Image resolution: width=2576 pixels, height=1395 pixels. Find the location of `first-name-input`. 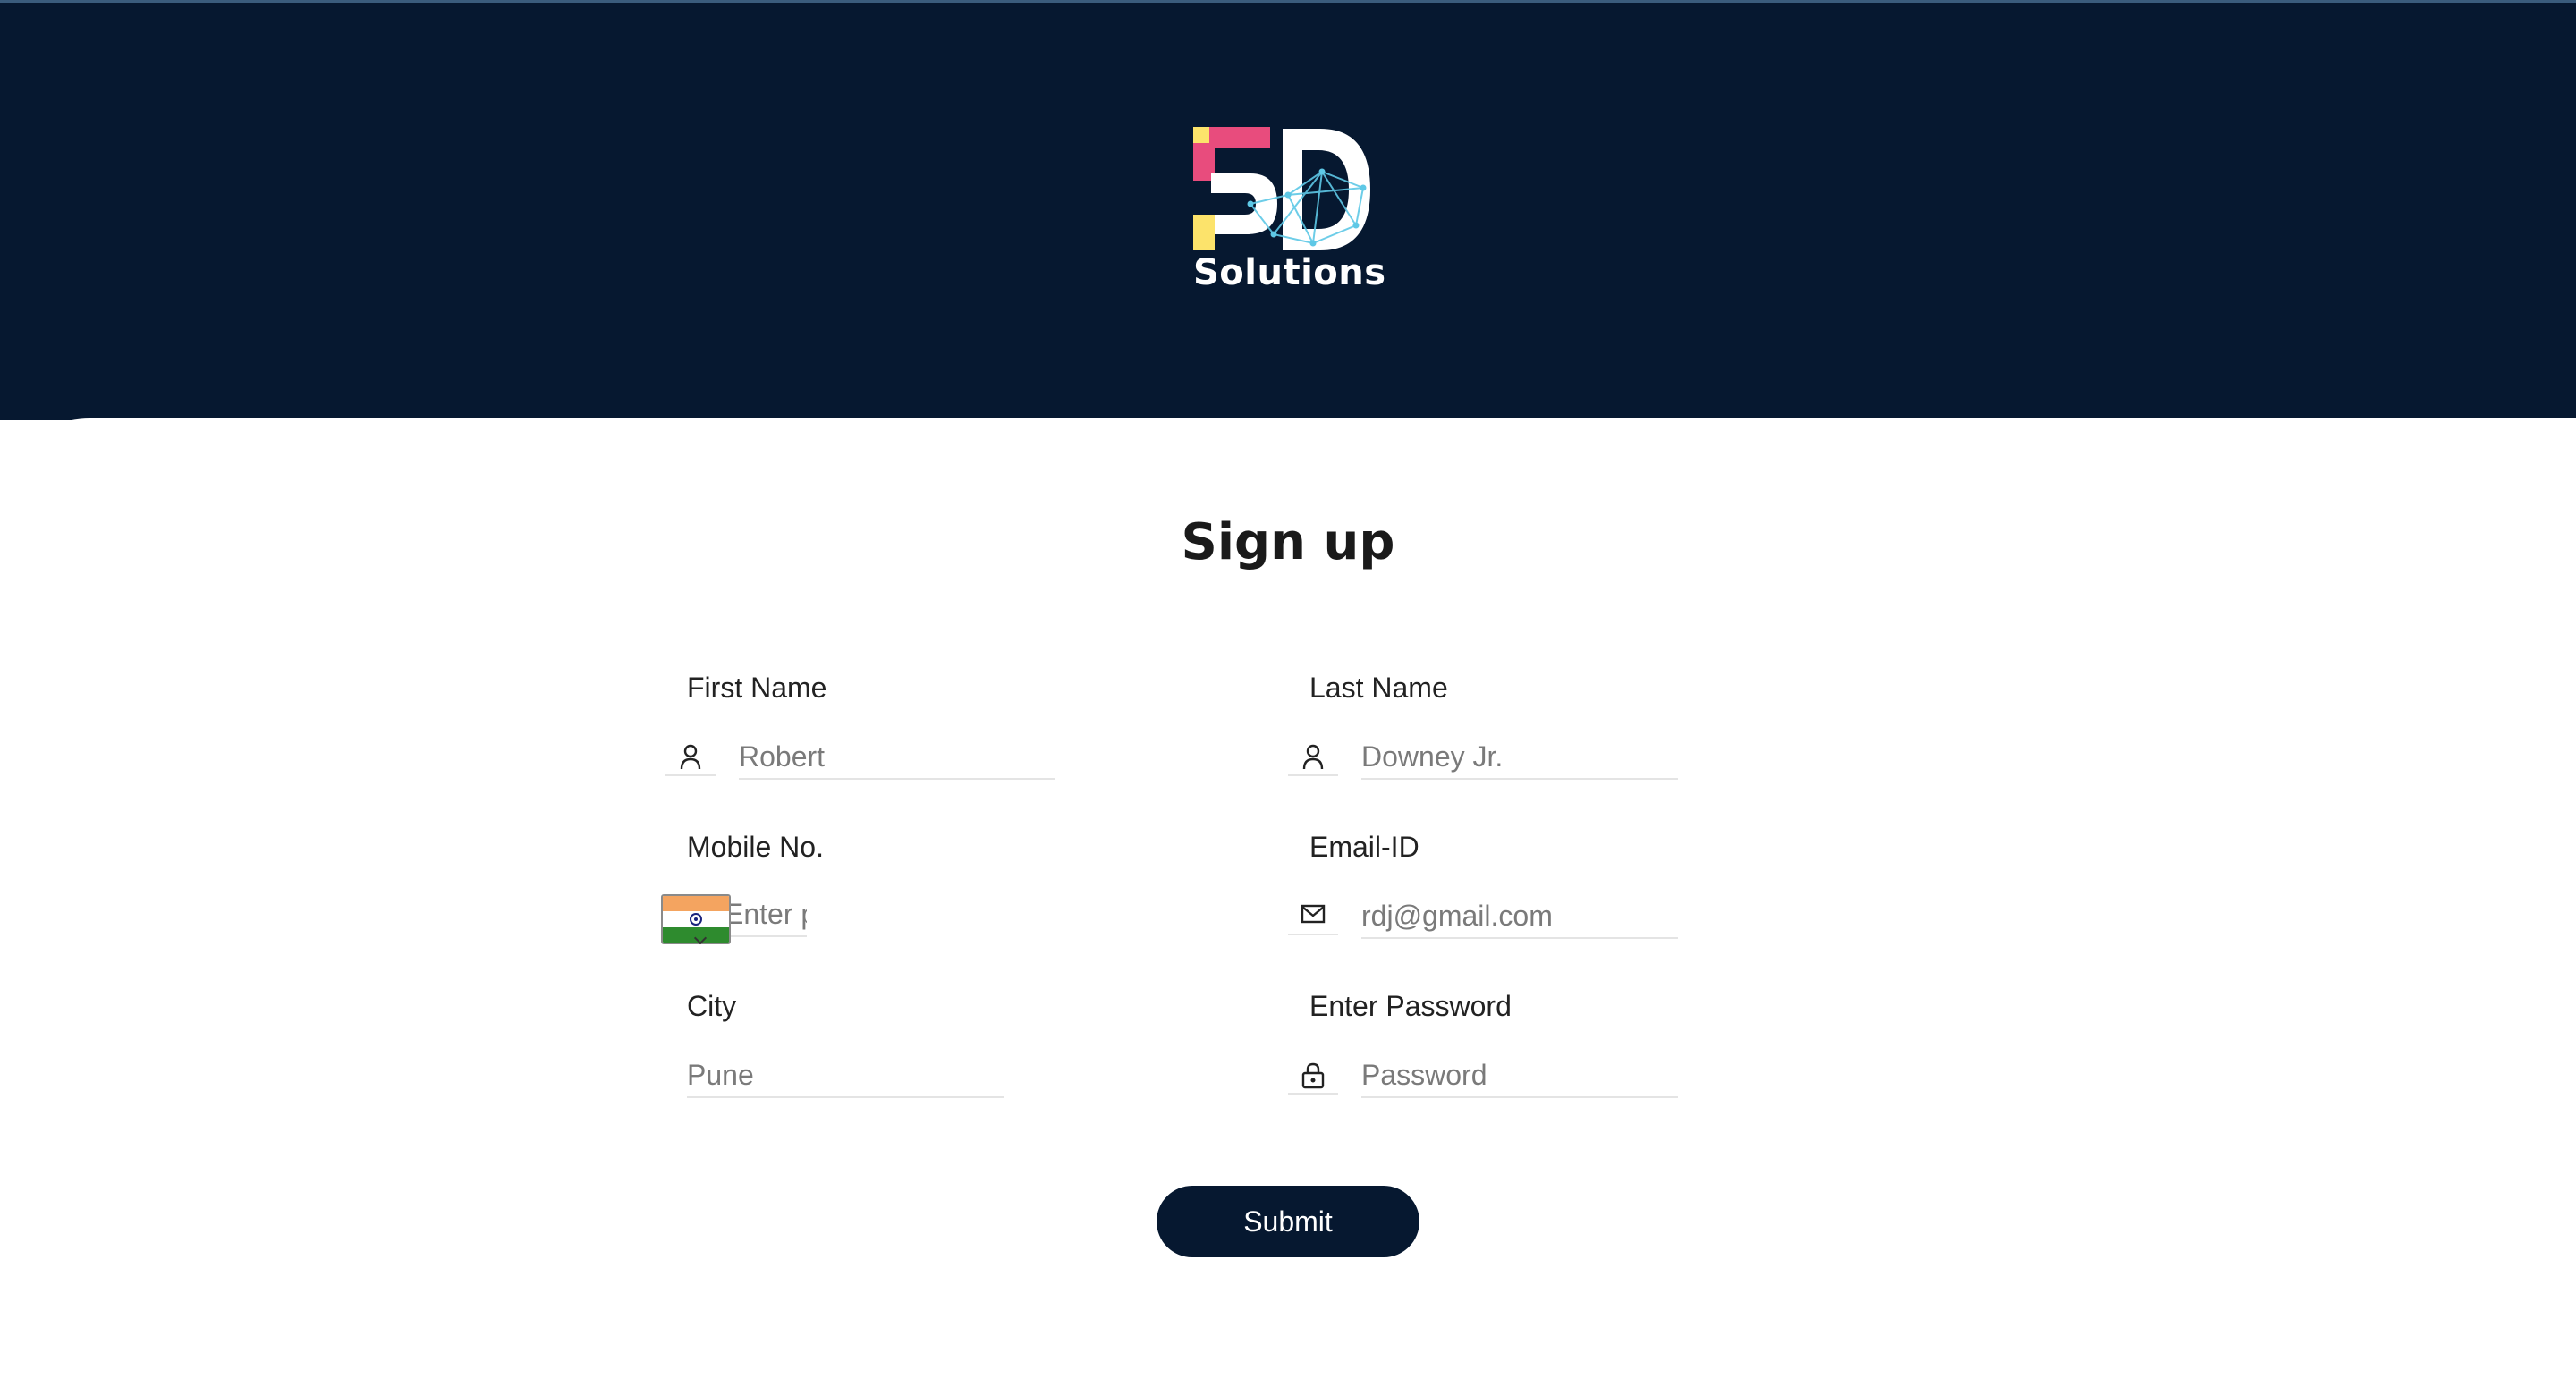

first-name-input is located at coordinates (897, 757).